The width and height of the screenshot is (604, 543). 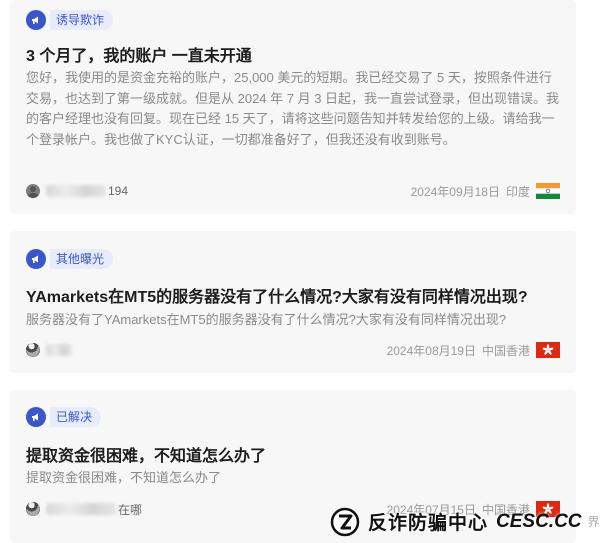 I want to click on post-title: 3 个月了，我的账户 一直未开通, so click(x=293, y=54).